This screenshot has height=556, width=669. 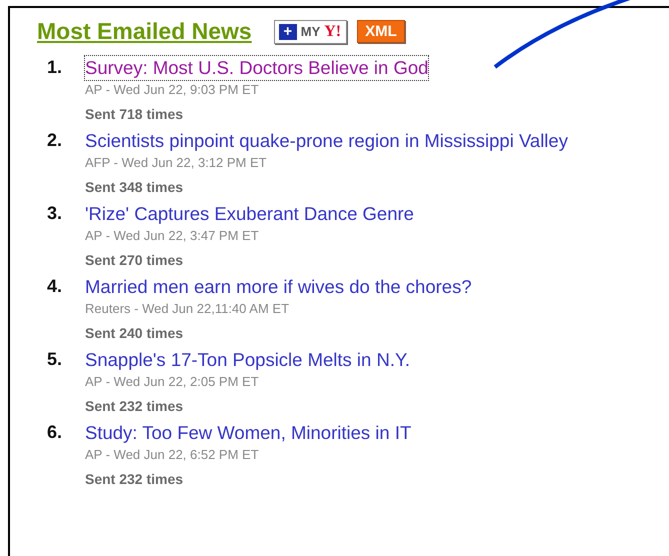 What do you see at coordinates (55, 432) in the screenshot?
I see `list-number: 6.` at bounding box center [55, 432].